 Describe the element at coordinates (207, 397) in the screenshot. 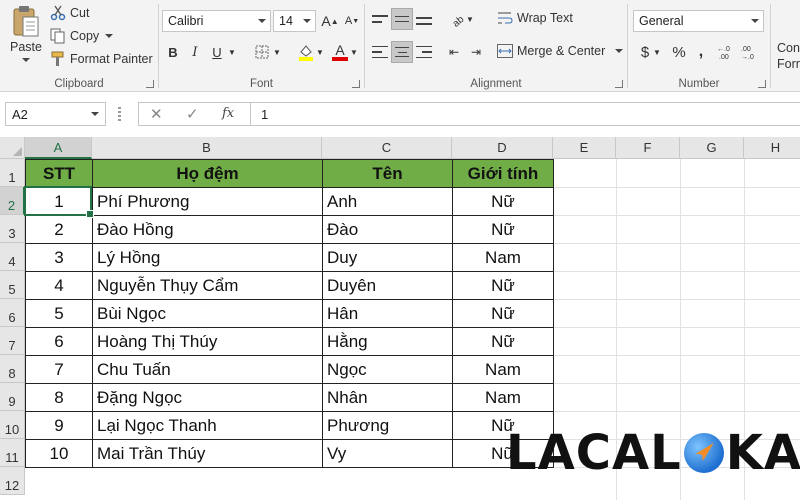

I see `cell: Đặng Ngọc` at that location.